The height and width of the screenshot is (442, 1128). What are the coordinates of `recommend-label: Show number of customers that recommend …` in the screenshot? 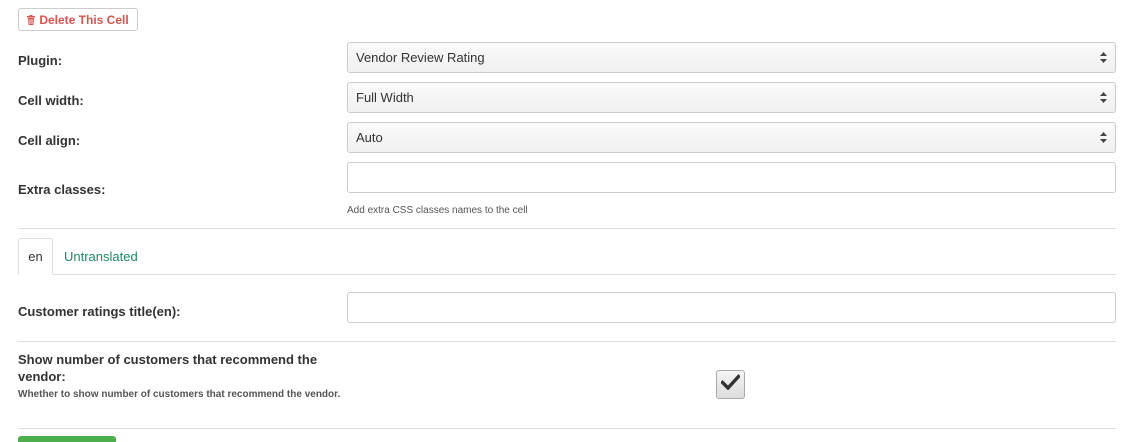 It's located at (168, 368).